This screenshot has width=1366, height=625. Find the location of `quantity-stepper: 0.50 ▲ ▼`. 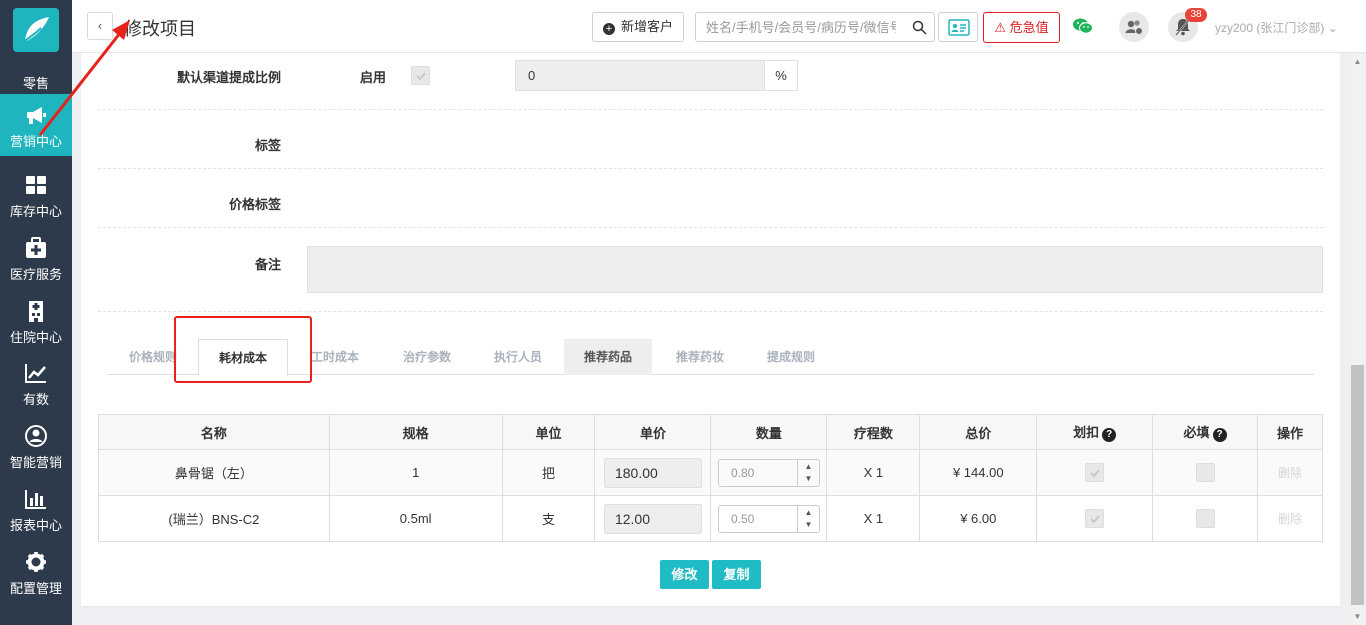

quantity-stepper: 0.50 ▲ ▼ is located at coordinates (768, 518).